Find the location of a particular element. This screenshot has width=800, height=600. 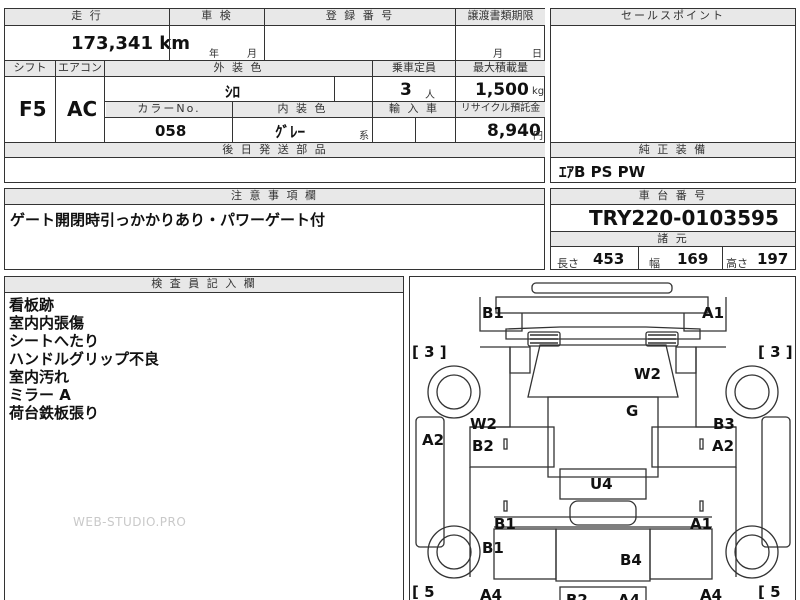

inspection-year: 年 is located at coordinates (214, 54).